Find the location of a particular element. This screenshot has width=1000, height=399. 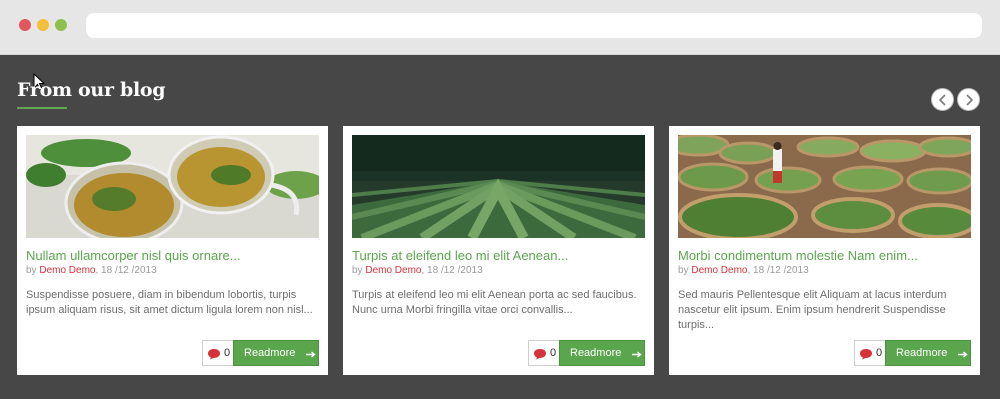

title-underline is located at coordinates (42, 108).